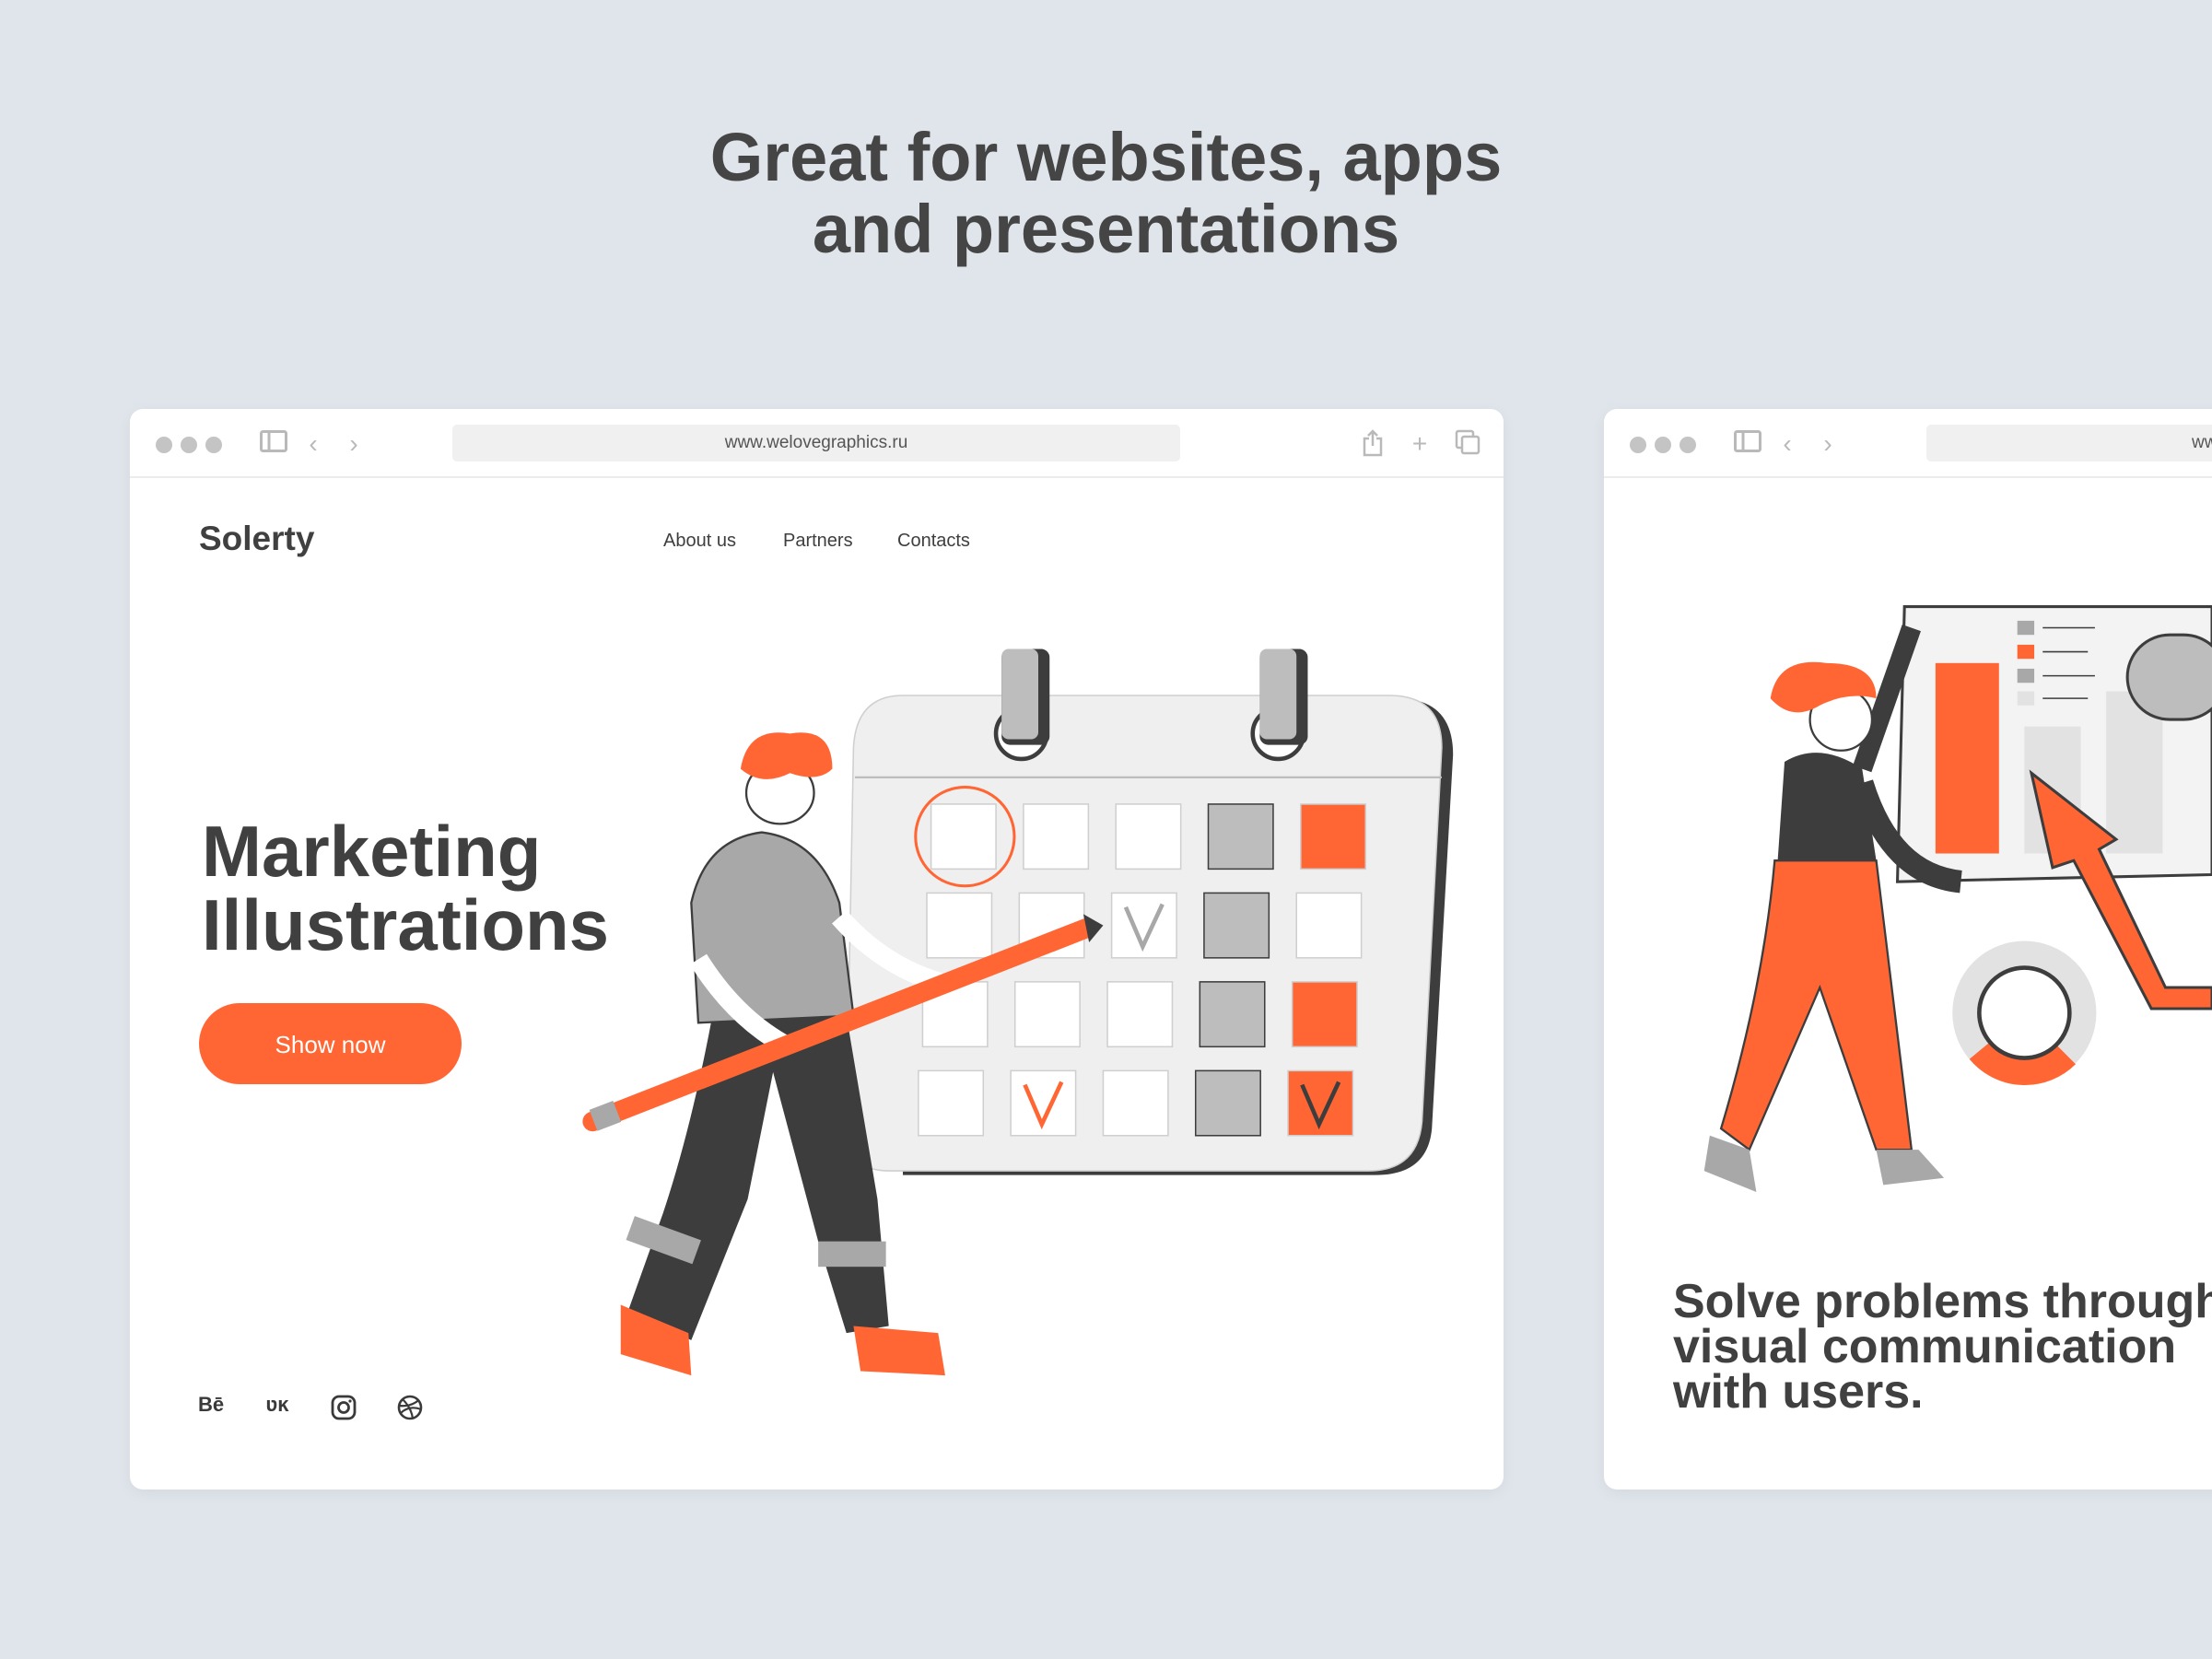 This screenshot has height=1659, width=2212. I want to click on person-with-chart, so click(1958, 899).